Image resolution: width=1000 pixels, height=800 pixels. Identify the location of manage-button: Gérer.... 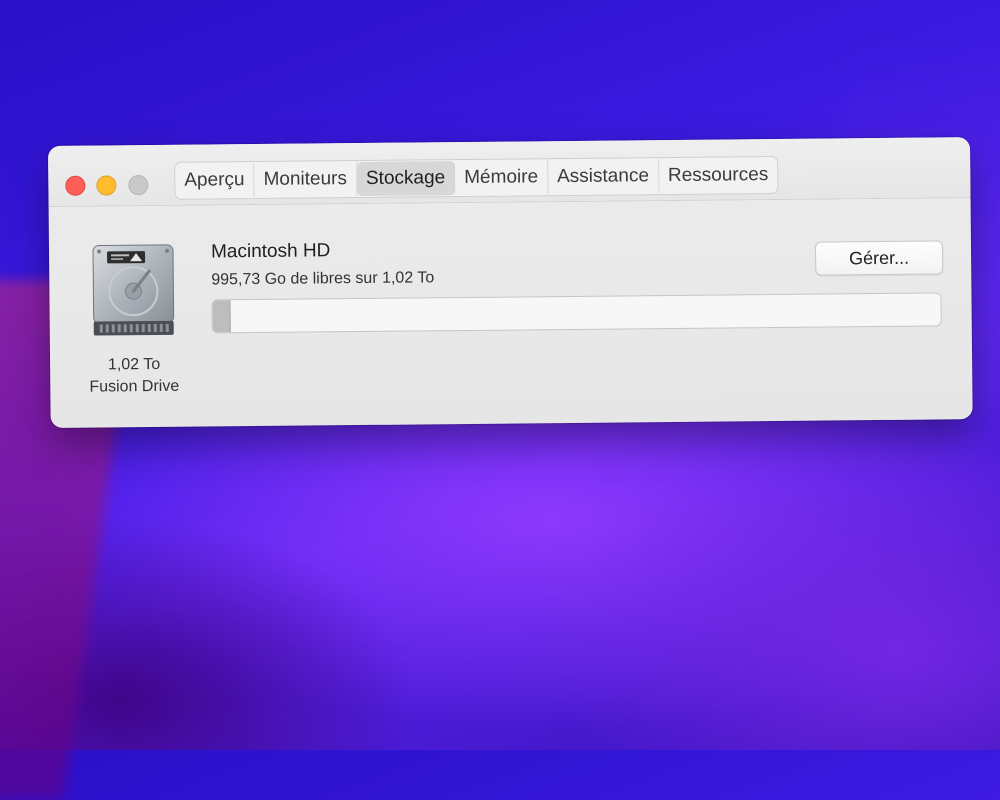
(879, 258).